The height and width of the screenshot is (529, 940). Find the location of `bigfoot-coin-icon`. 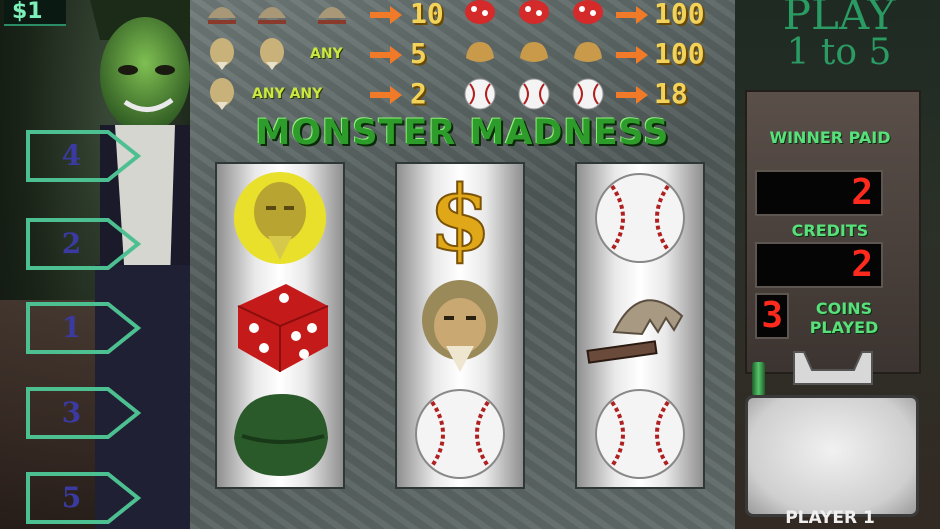

bigfoot-coin-icon is located at coordinates (280, 218).